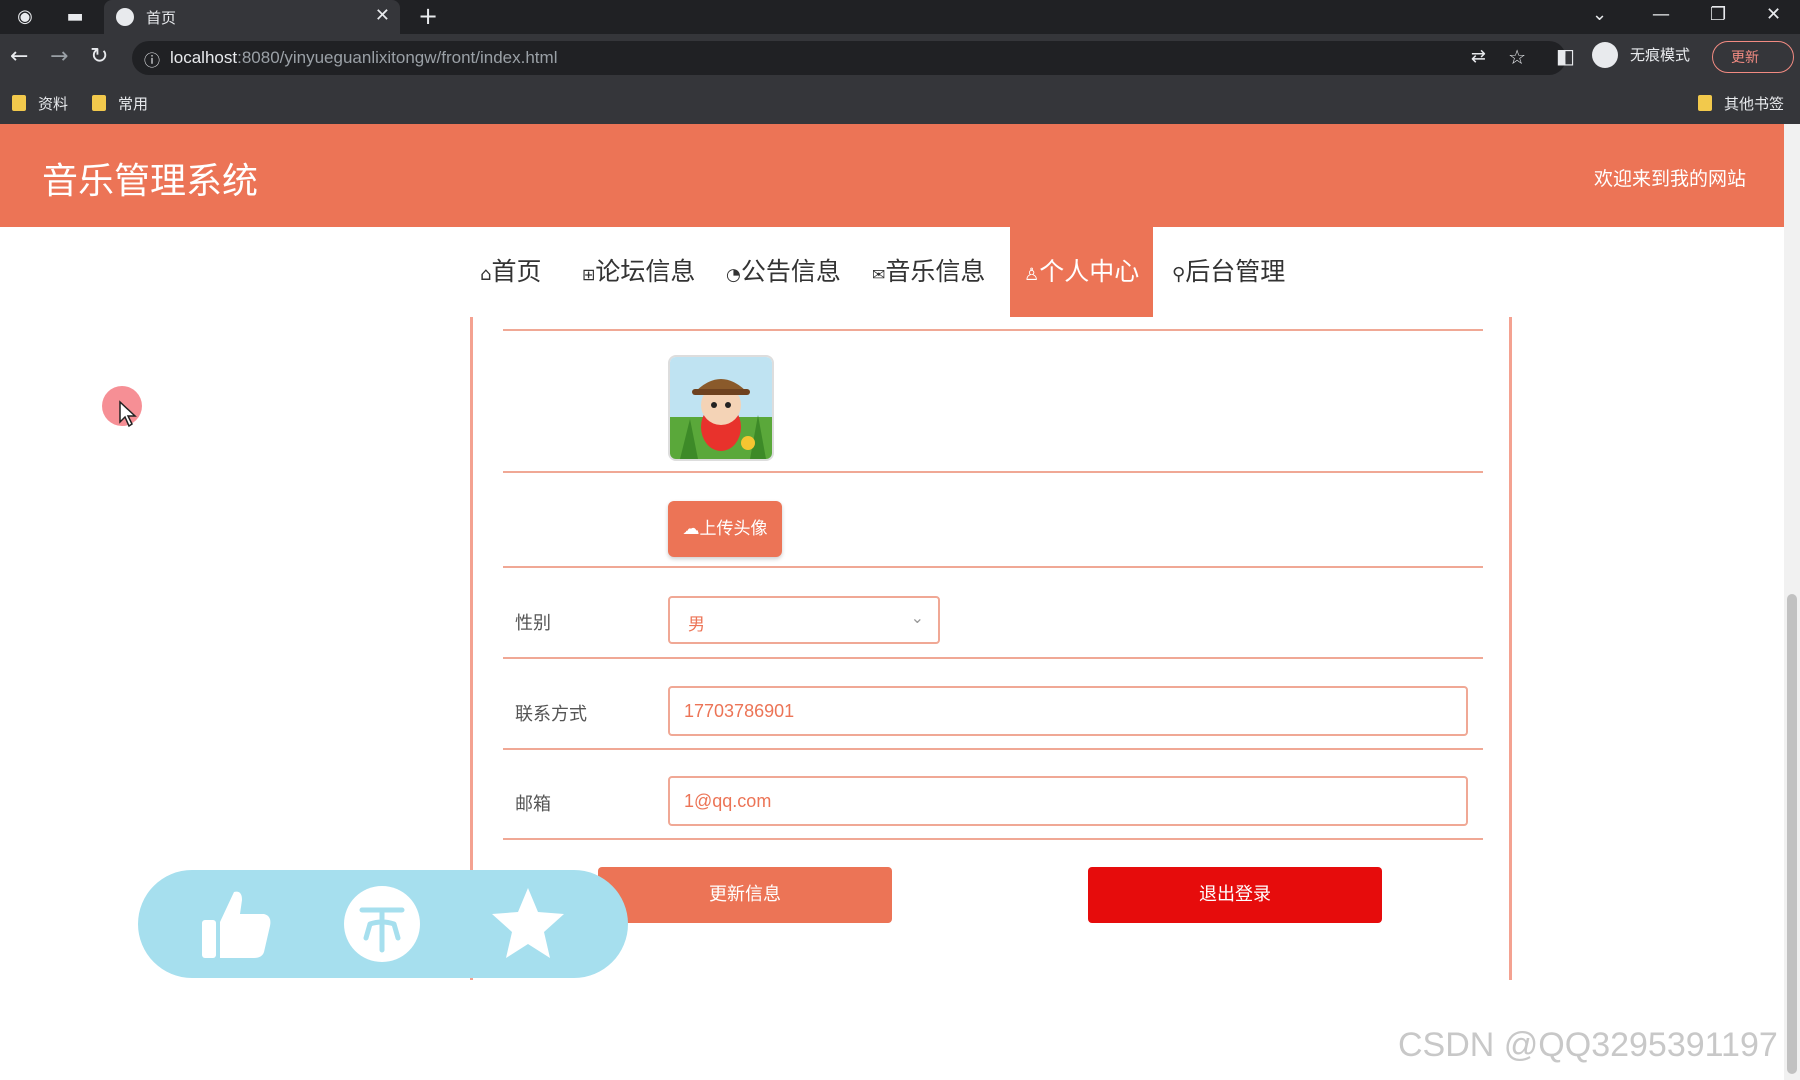 The image size is (1800, 1080). Describe the element at coordinates (150, 181) in the screenshot. I see `site-title: 音乐管理系统` at that location.